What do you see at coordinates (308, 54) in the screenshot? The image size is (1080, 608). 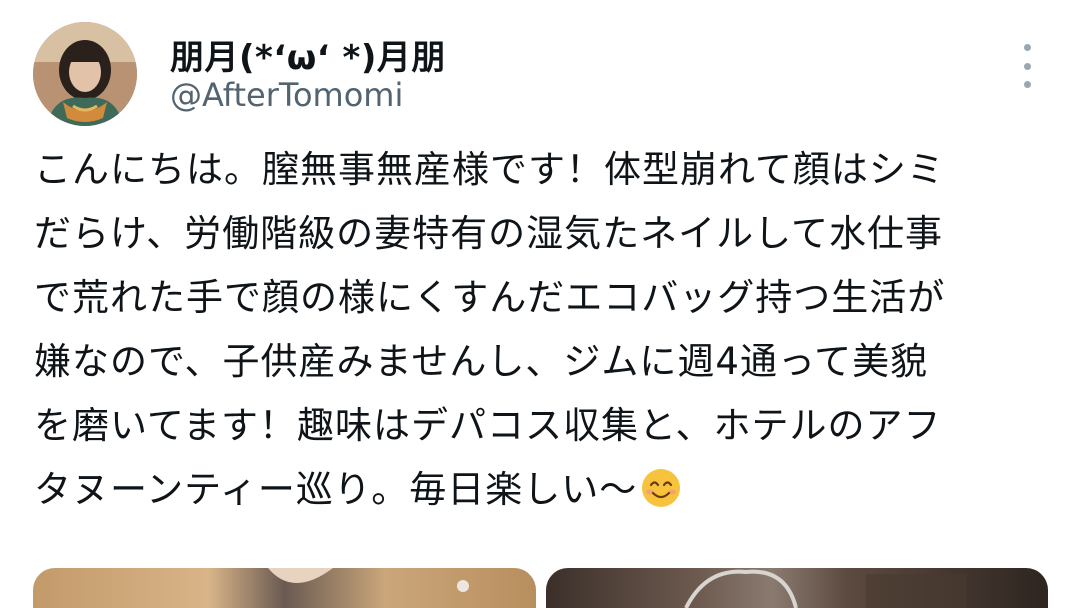 I see `display-name: 朋月(*‘ω‘ *)月朋` at bounding box center [308, 54].